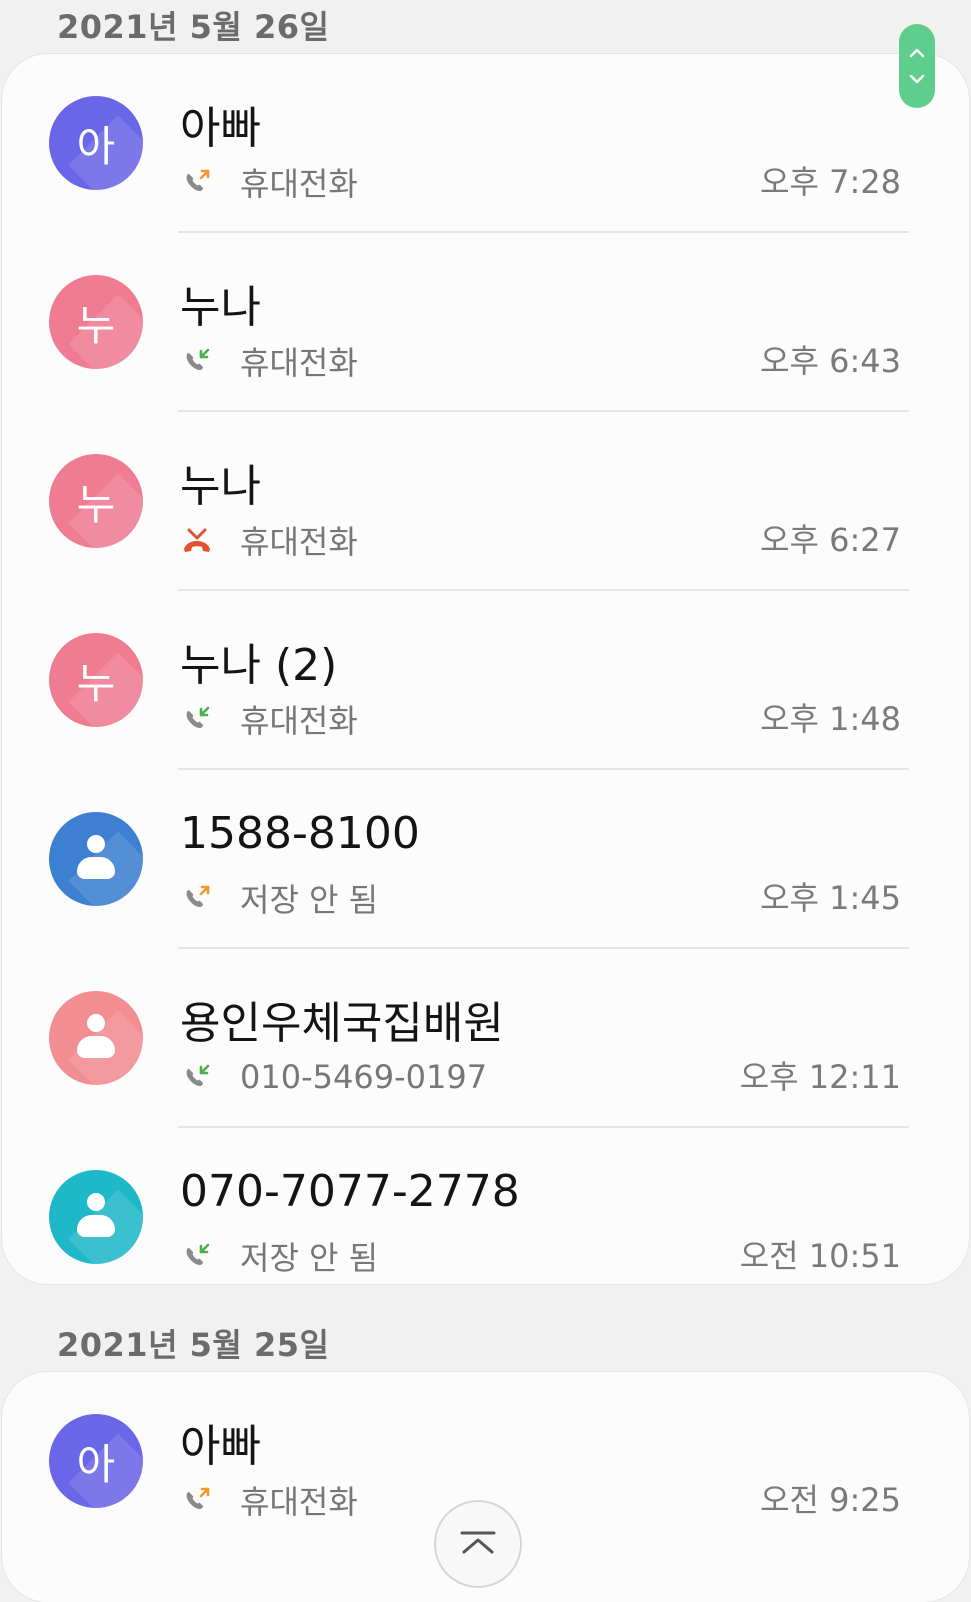 This screenshot has height=1602, width=971. What do you see at coordinates (830, 1500) in the screenshot?
I see `call-time: 오전 9:25` at bounding box center [830, 1500].